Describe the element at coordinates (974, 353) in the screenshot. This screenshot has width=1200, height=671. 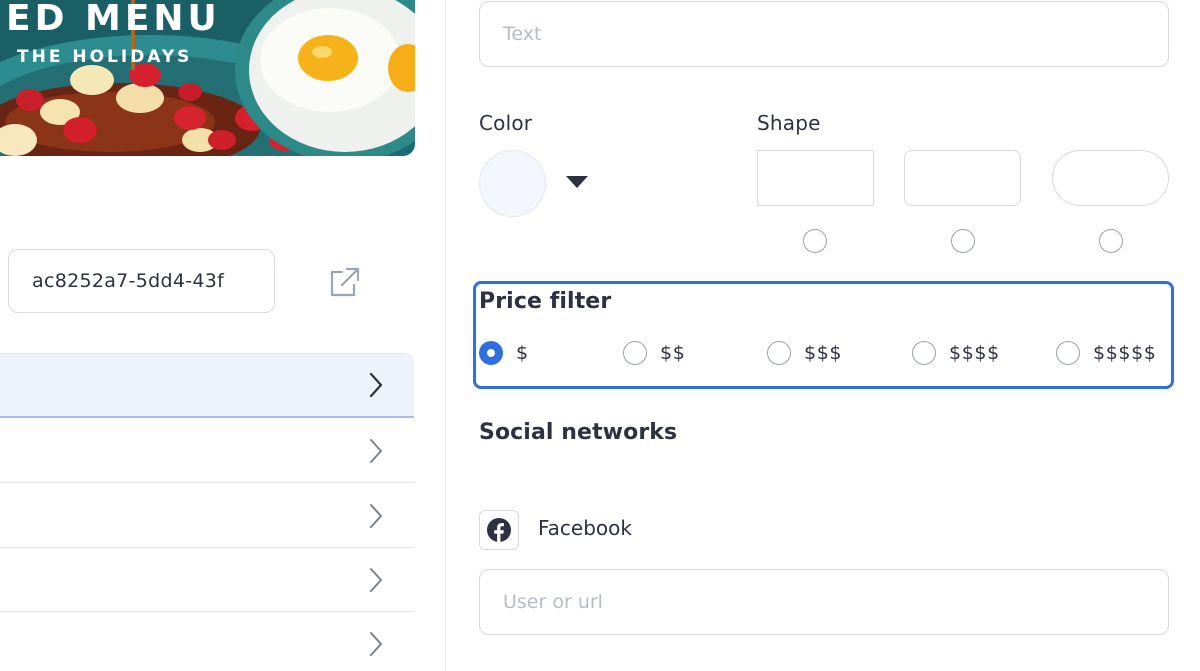
I see `price-option-label: $$$$` at that location.